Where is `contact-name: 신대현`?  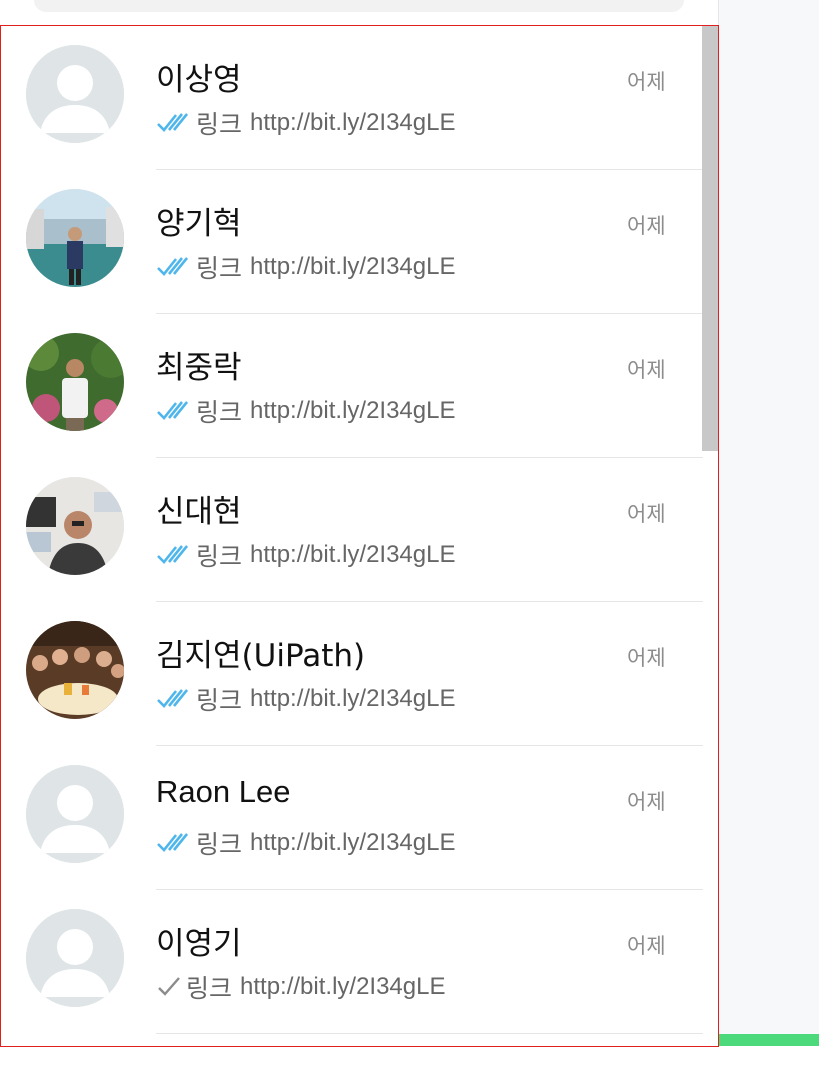 contact-name: 신대현 is located at coordinates (199, 512).